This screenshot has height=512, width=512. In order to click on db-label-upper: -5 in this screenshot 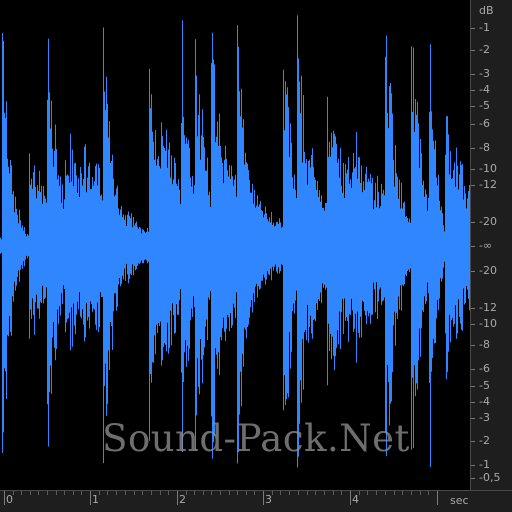, I will do `click(484, 105)`.